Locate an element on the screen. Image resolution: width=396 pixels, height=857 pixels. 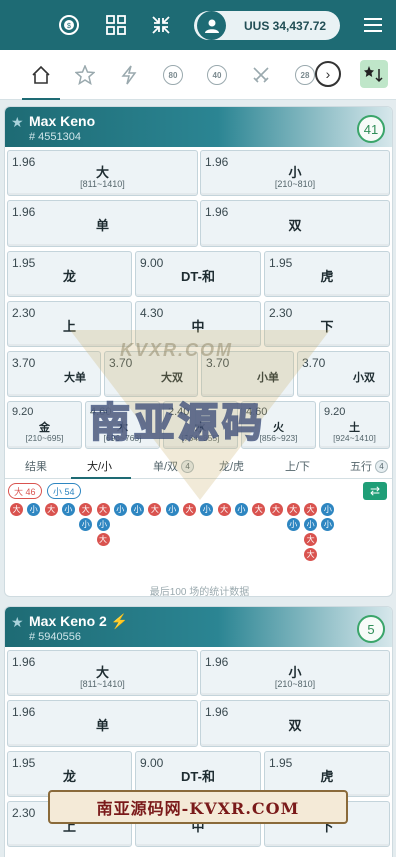
sort-filter-icon is located at coordinates (374, 74).